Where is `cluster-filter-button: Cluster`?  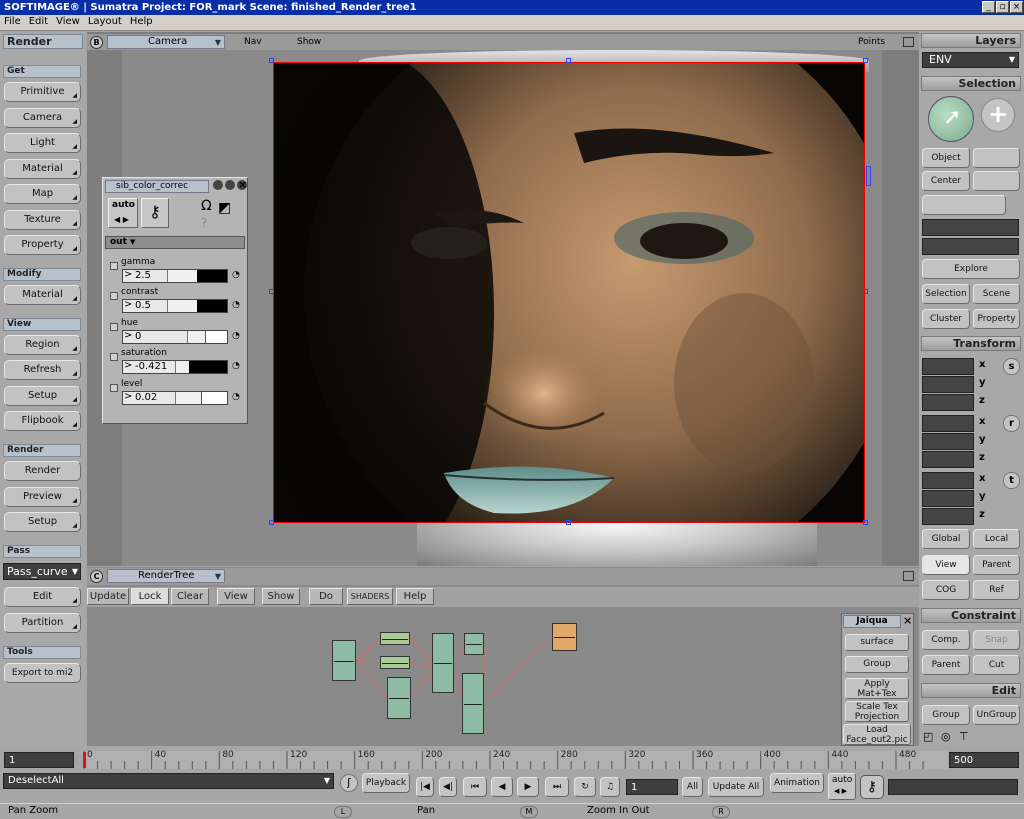
cluster-filter-button: Cluster is located at coordinates (946, 319).